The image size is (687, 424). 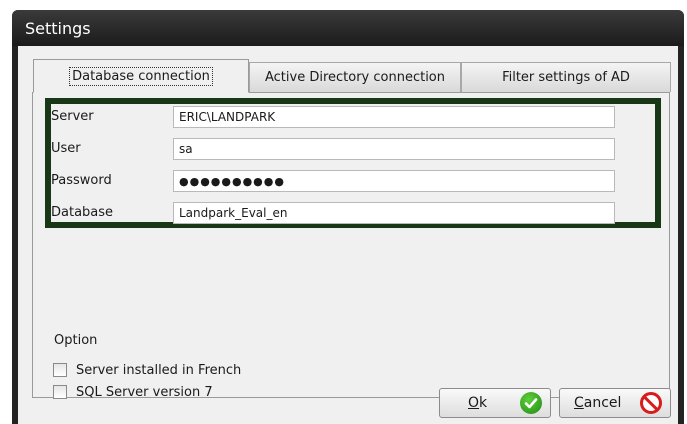 I want to click on tab-filter-settings-label: Filter settings of AD, so click(x=566, y=77).